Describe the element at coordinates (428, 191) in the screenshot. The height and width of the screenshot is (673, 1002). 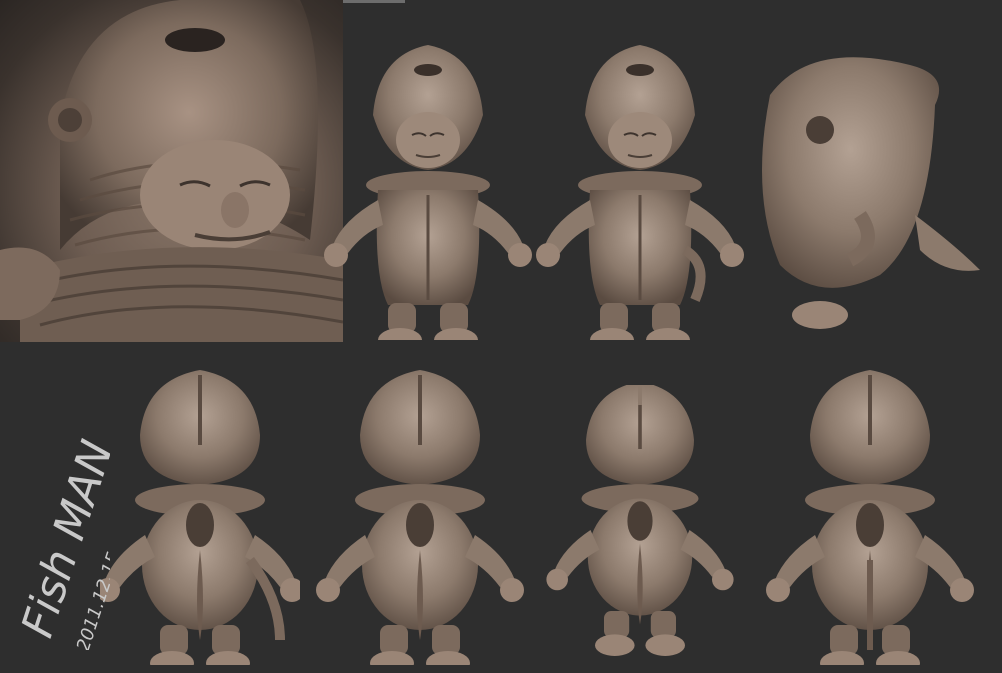
I see `front-view-render` at that location.